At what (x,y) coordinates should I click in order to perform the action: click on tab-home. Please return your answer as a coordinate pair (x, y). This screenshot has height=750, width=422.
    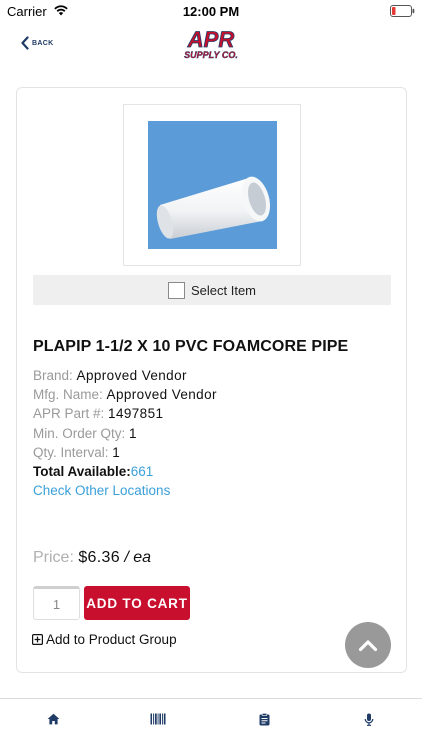
    Looking at the image, I should click on (53, 719).